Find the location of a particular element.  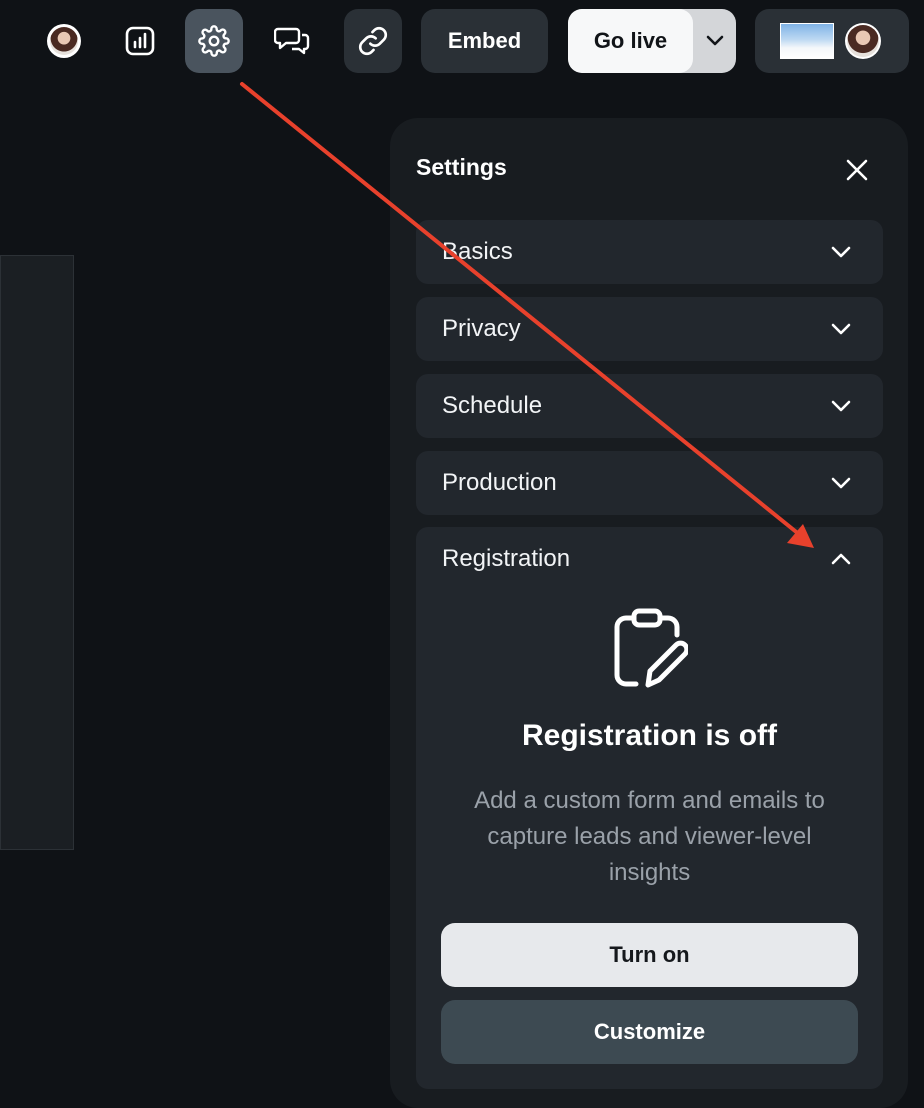

gear-icon is located at coordinates (214, 41).